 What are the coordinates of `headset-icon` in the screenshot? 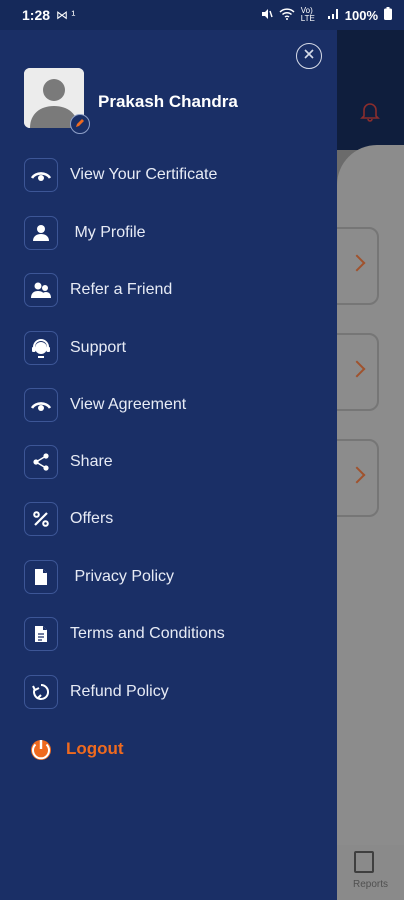 It's located at (41, 348).